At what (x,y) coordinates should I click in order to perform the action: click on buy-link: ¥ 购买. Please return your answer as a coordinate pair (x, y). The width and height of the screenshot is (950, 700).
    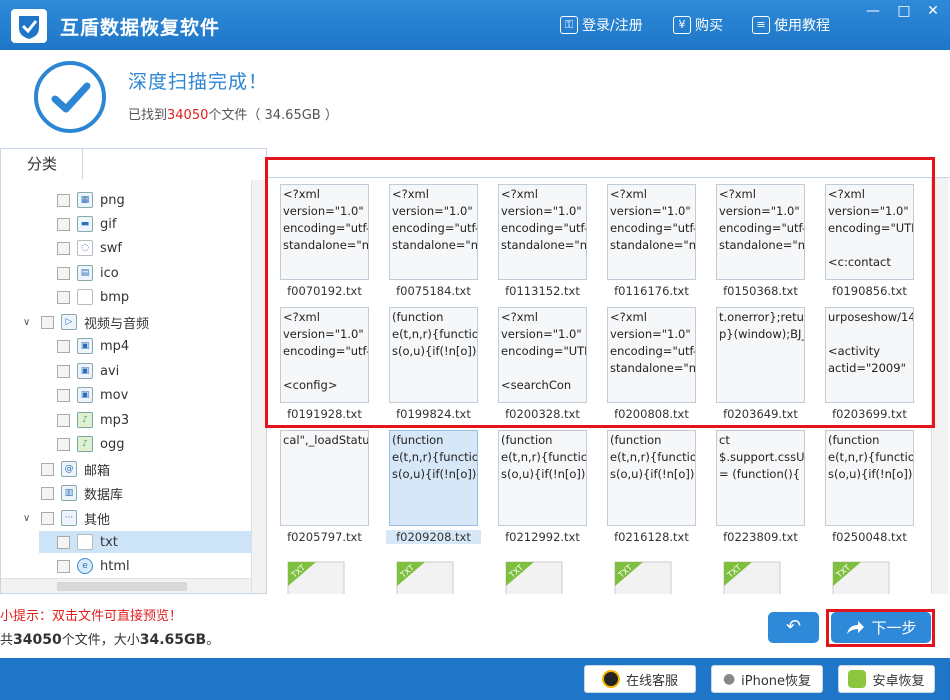
    Looking at the image, I should click on (698, 25).